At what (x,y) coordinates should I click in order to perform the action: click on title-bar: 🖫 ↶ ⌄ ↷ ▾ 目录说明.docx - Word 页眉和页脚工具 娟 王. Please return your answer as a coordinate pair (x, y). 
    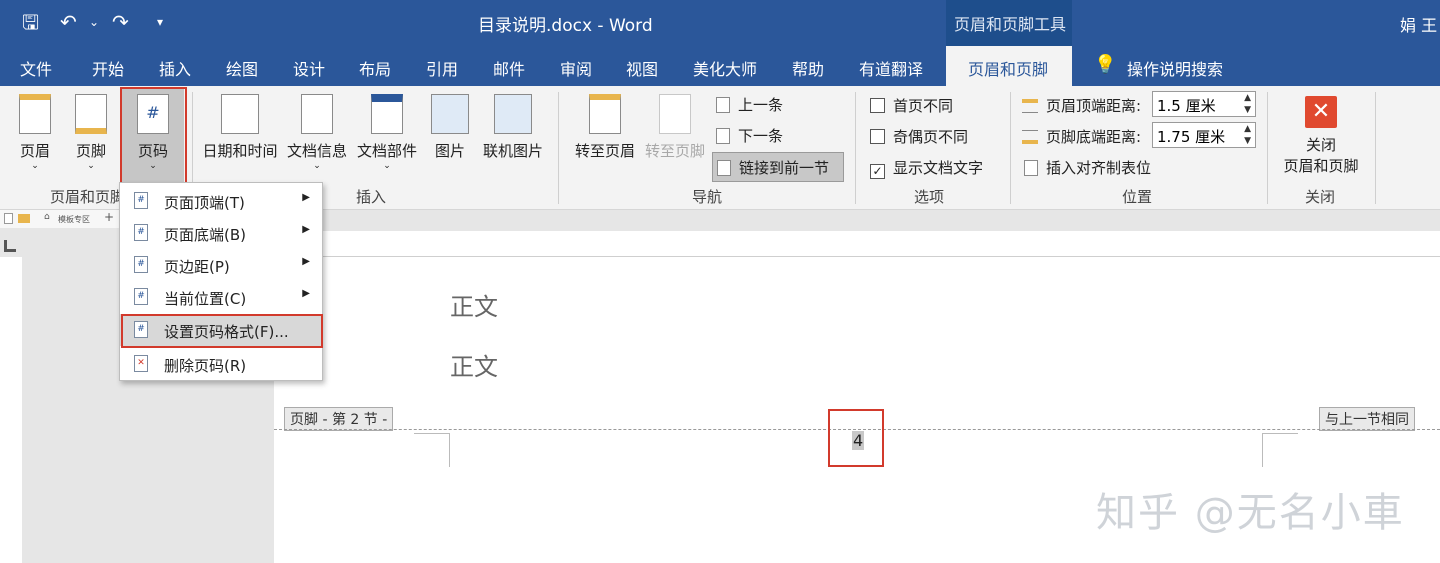
    Looking at the image, I should click on (720, 23).